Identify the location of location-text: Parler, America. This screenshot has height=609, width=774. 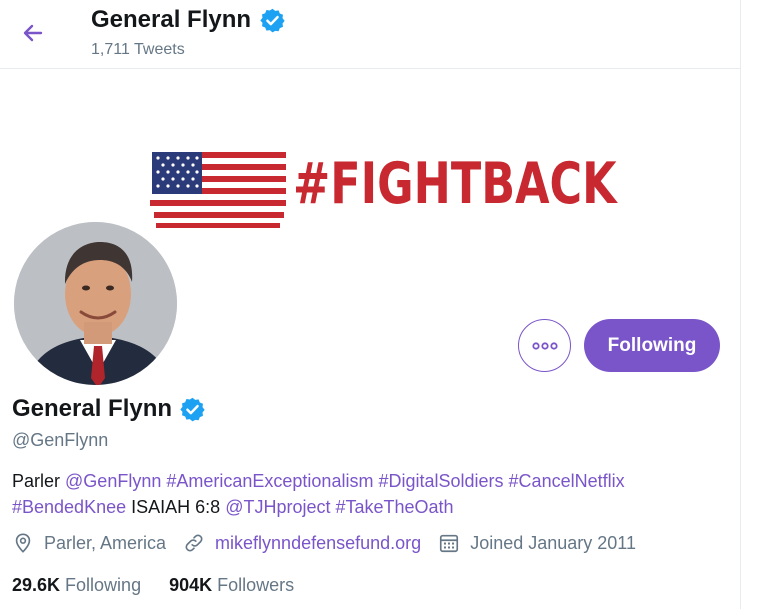
(105, 542).